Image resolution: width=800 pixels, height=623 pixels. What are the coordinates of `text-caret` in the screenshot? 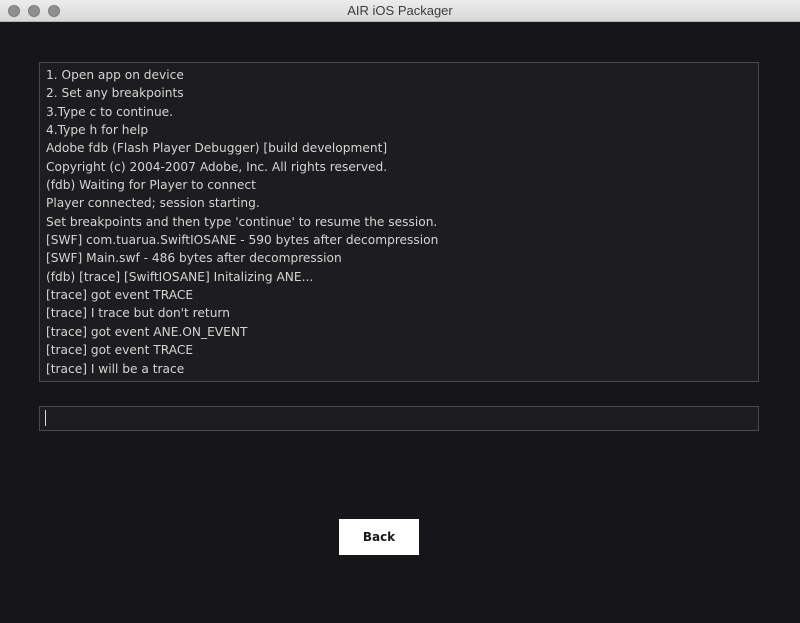 It's located at (45, 418).